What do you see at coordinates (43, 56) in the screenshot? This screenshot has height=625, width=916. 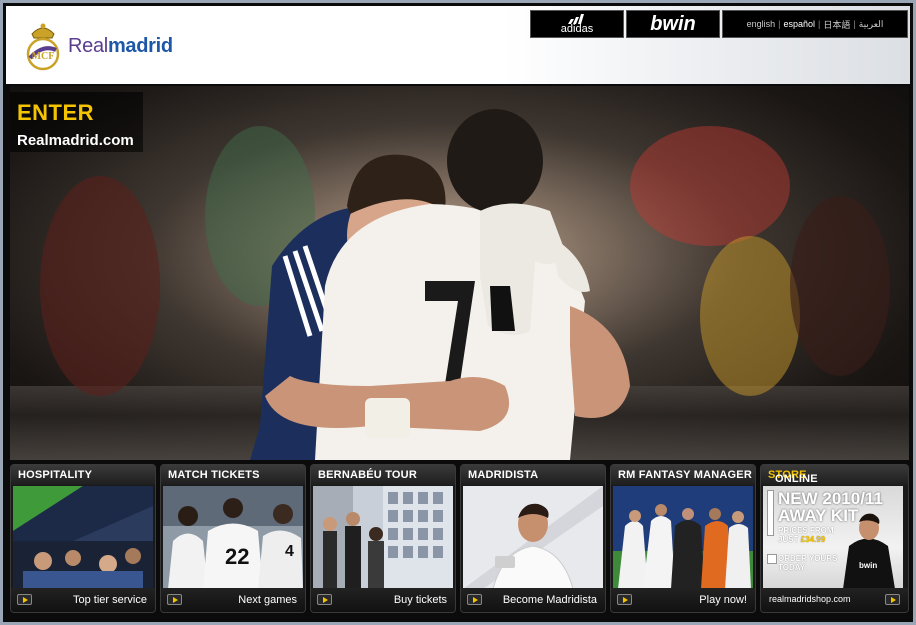 I see `svg-text: MCF` at bounding box center [43, 56].